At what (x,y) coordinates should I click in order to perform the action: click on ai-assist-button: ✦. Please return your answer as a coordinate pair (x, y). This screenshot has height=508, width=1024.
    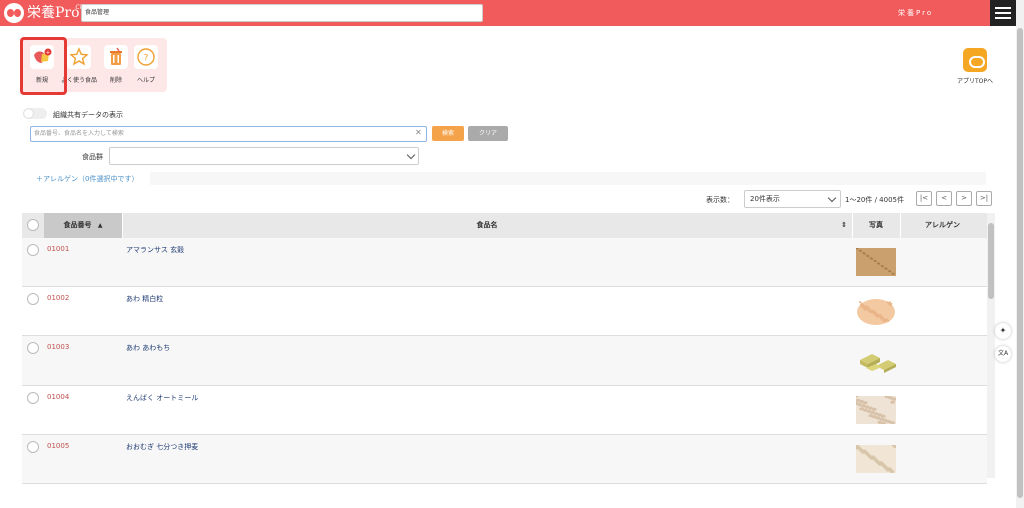
    Looking at the image, I should click on (1003, 331).